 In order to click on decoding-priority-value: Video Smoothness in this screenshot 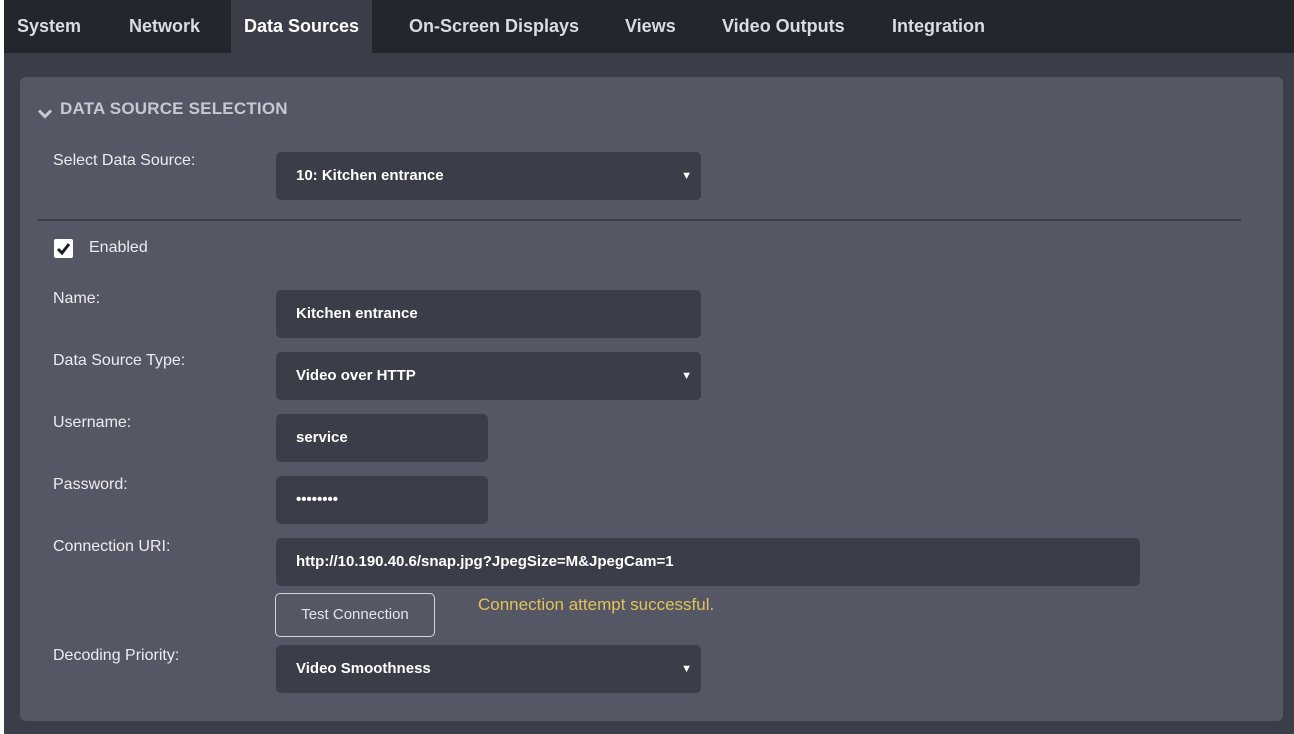, I will do `click(363, 668)`.